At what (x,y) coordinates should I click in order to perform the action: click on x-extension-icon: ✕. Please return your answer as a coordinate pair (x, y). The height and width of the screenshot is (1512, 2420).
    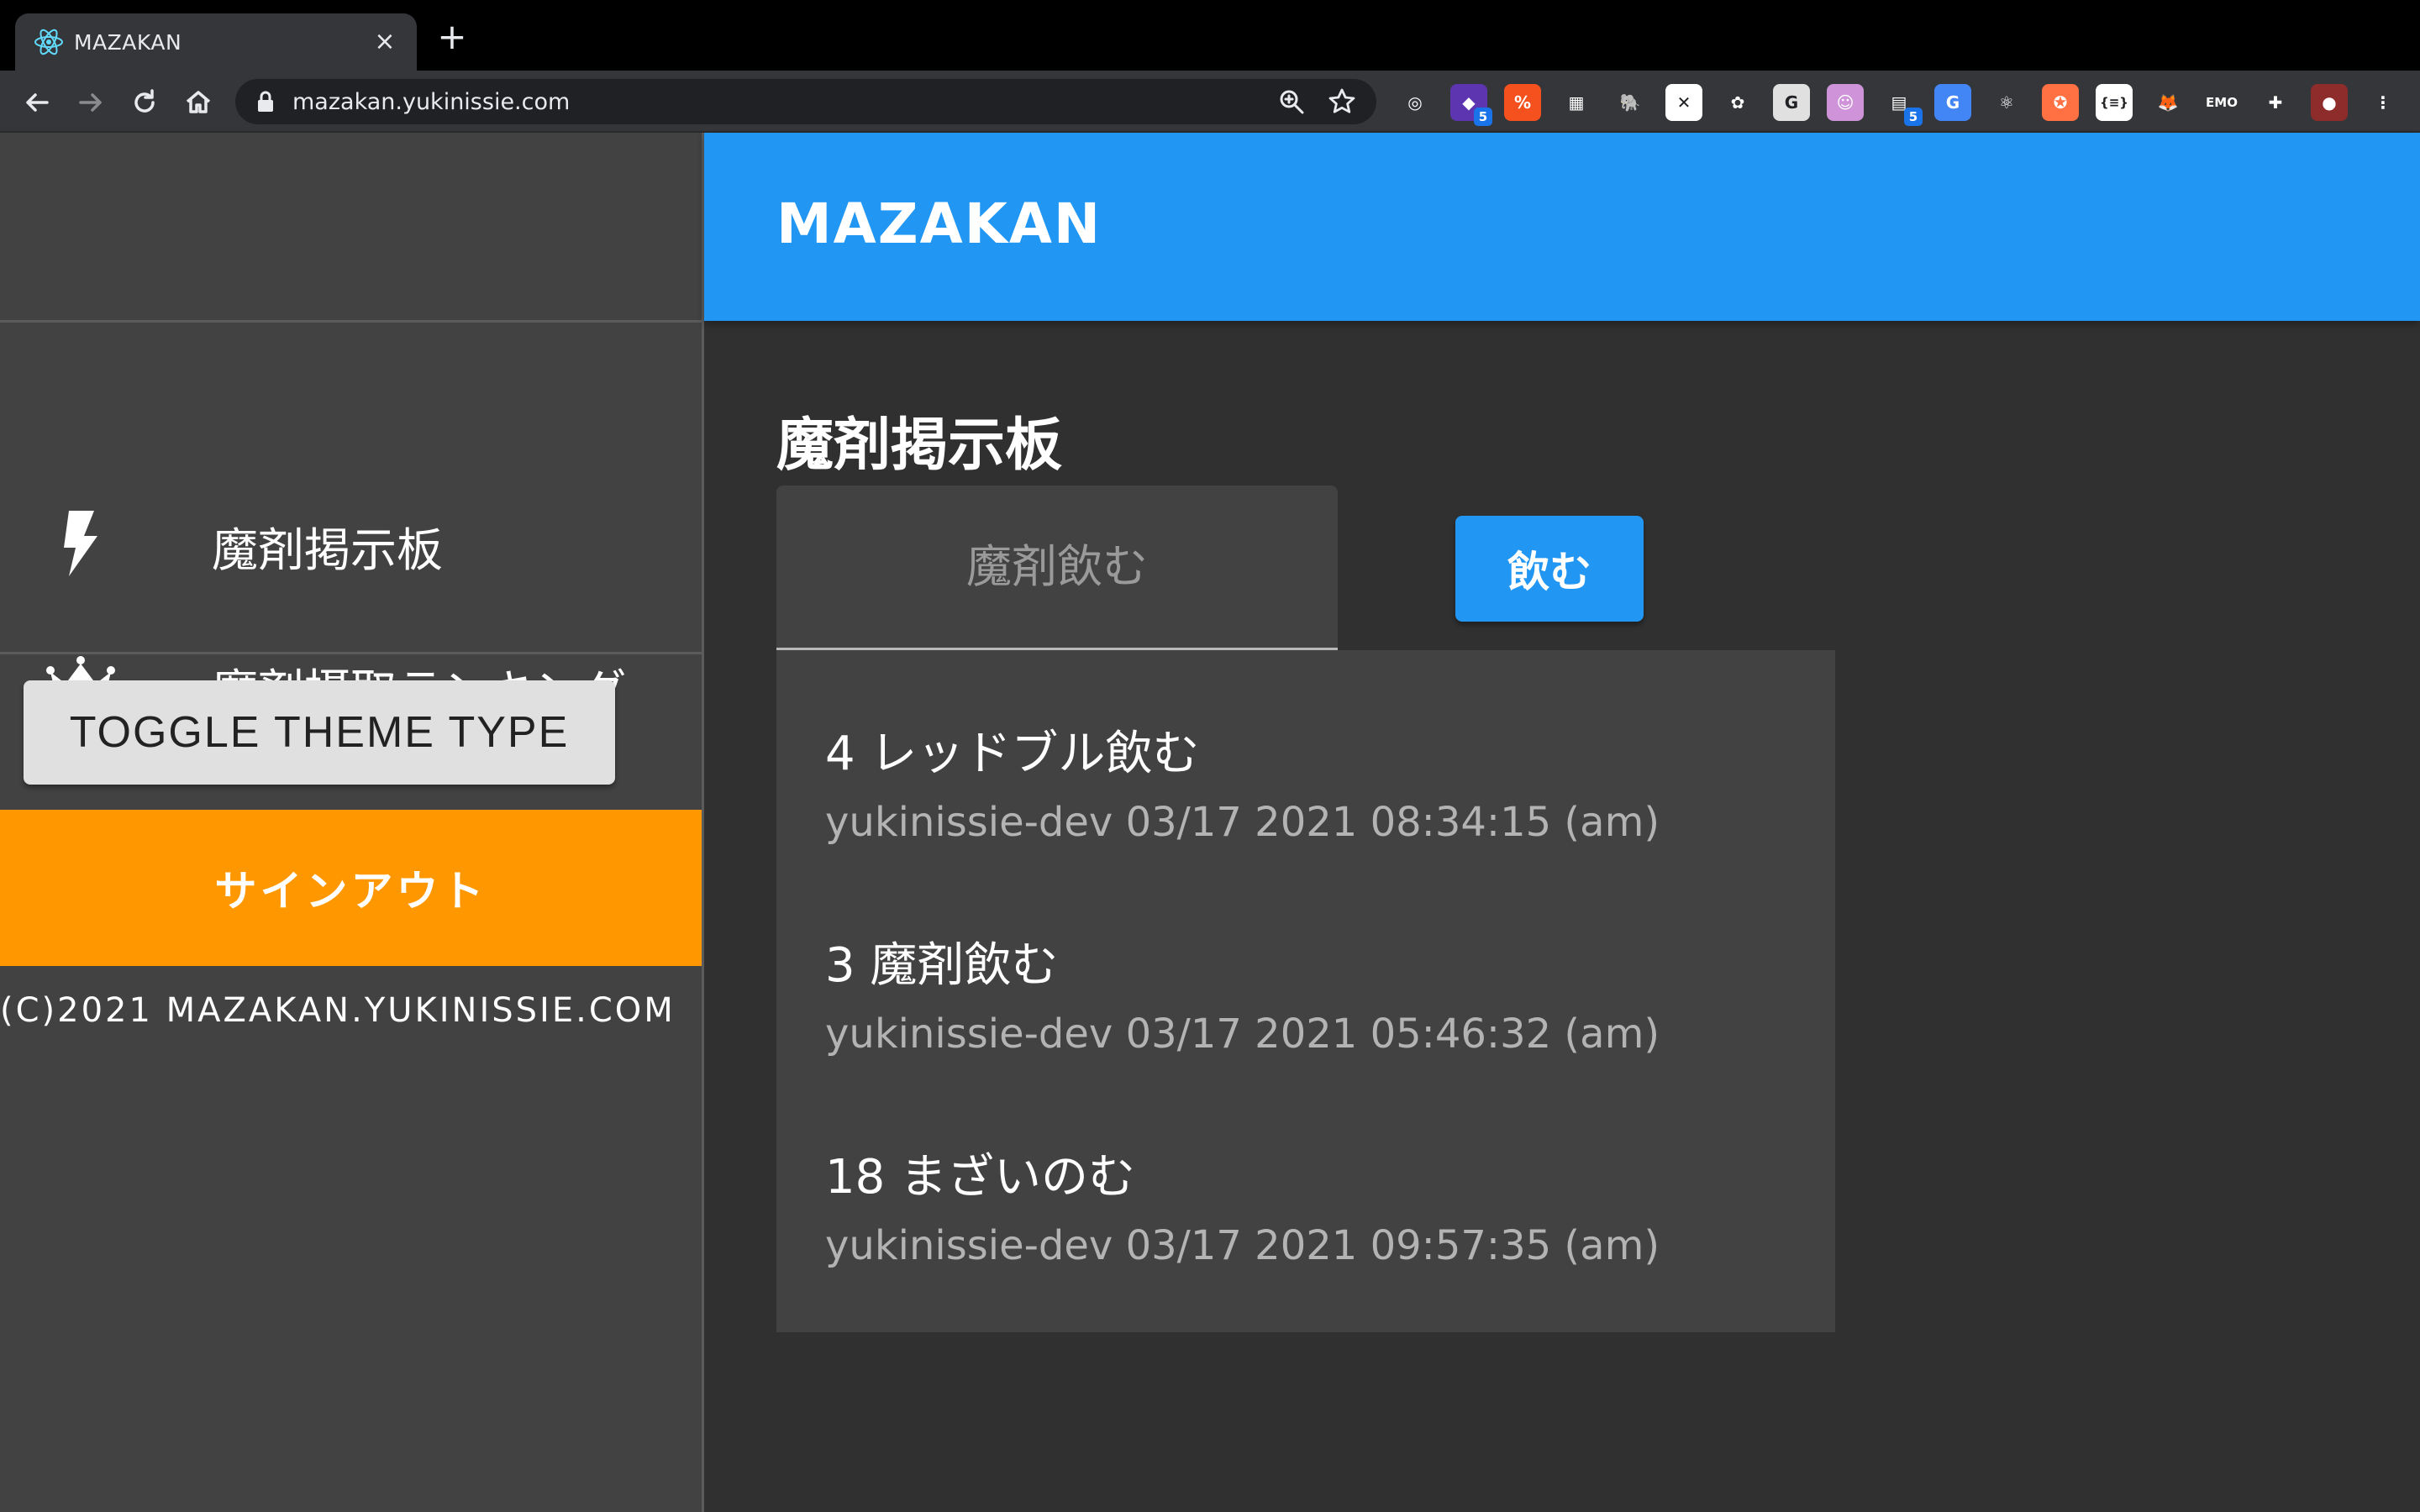
    Looking at the image, I should click on (1683, 102).